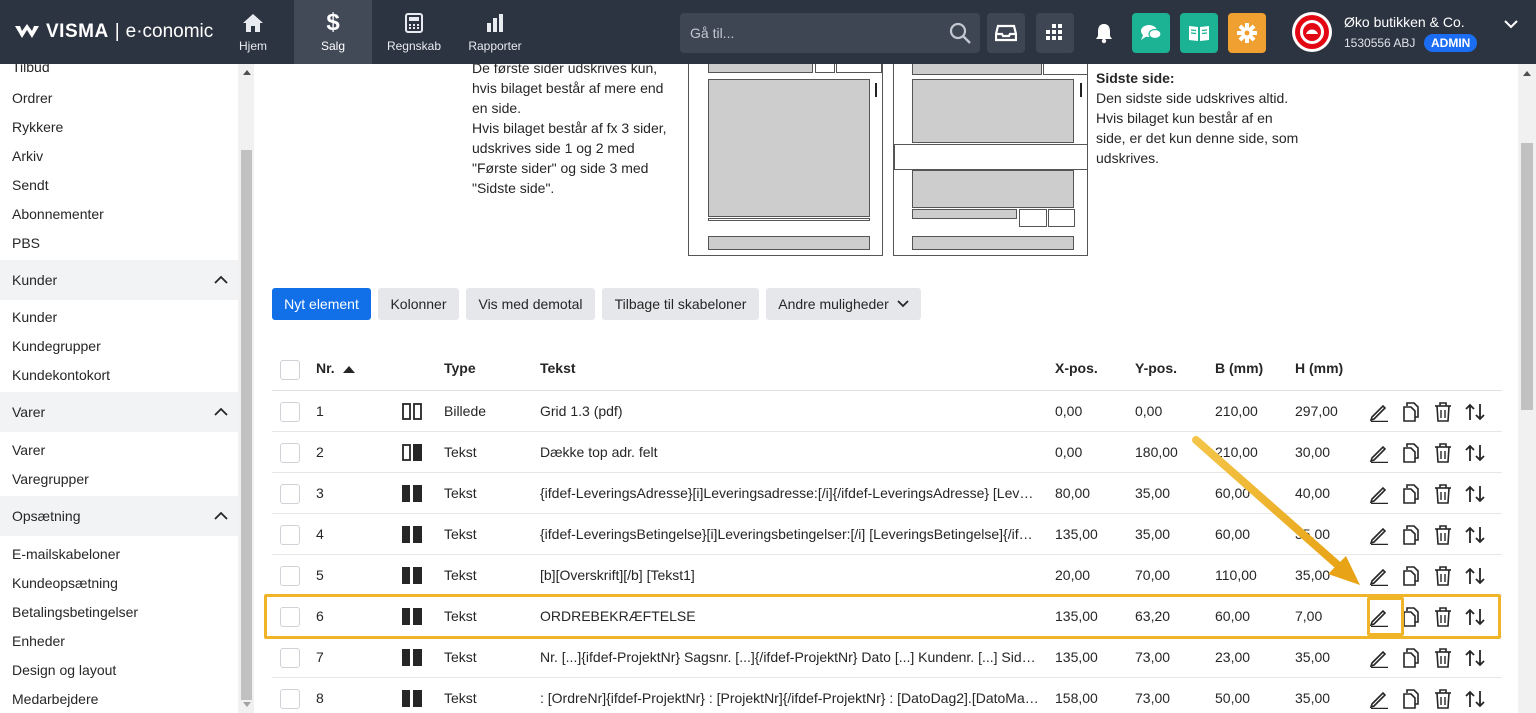 The width and height of the screenshot is (1536, 713). I want to click on columns-button: Kolonner, so click(418, 304).